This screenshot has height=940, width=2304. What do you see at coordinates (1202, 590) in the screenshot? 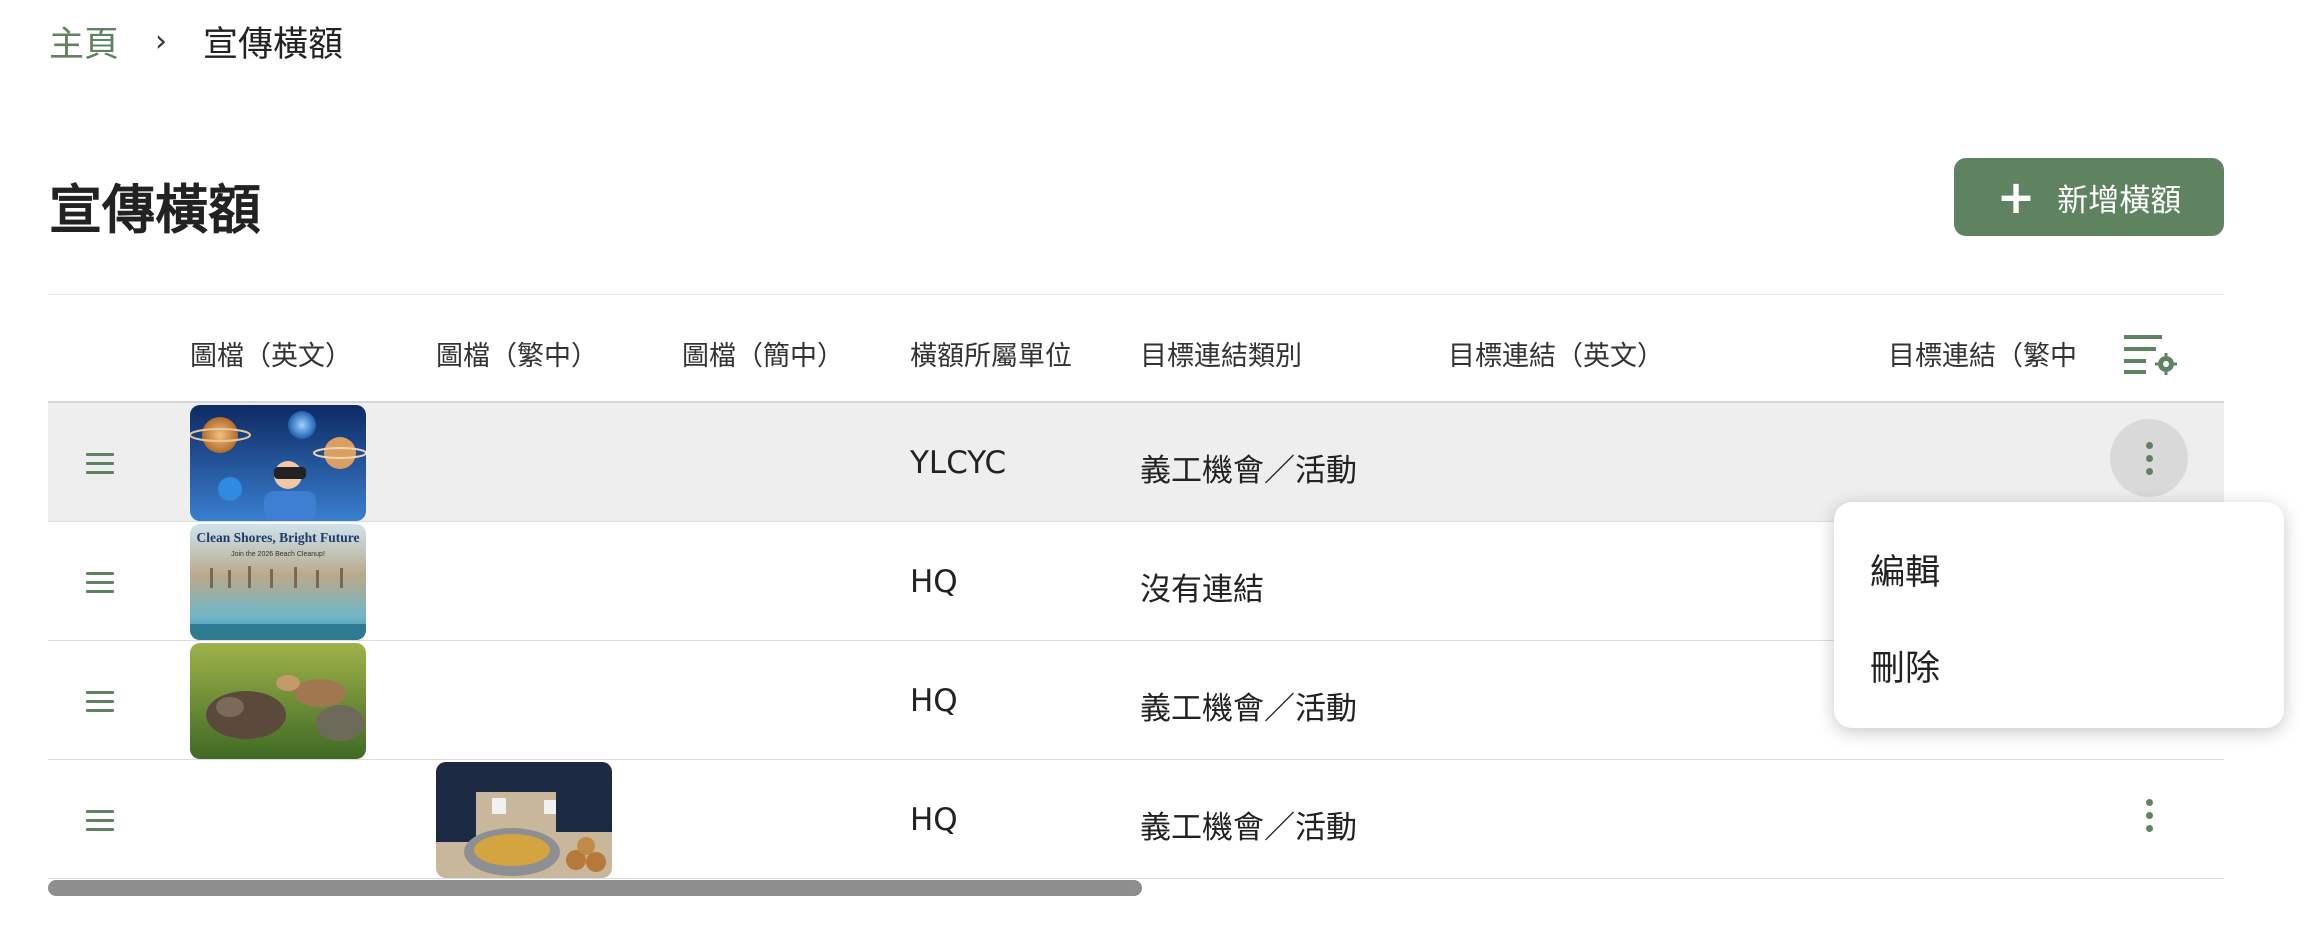
I see `cell-link-type: 沒有連結` at bounding box center [1202, 590].